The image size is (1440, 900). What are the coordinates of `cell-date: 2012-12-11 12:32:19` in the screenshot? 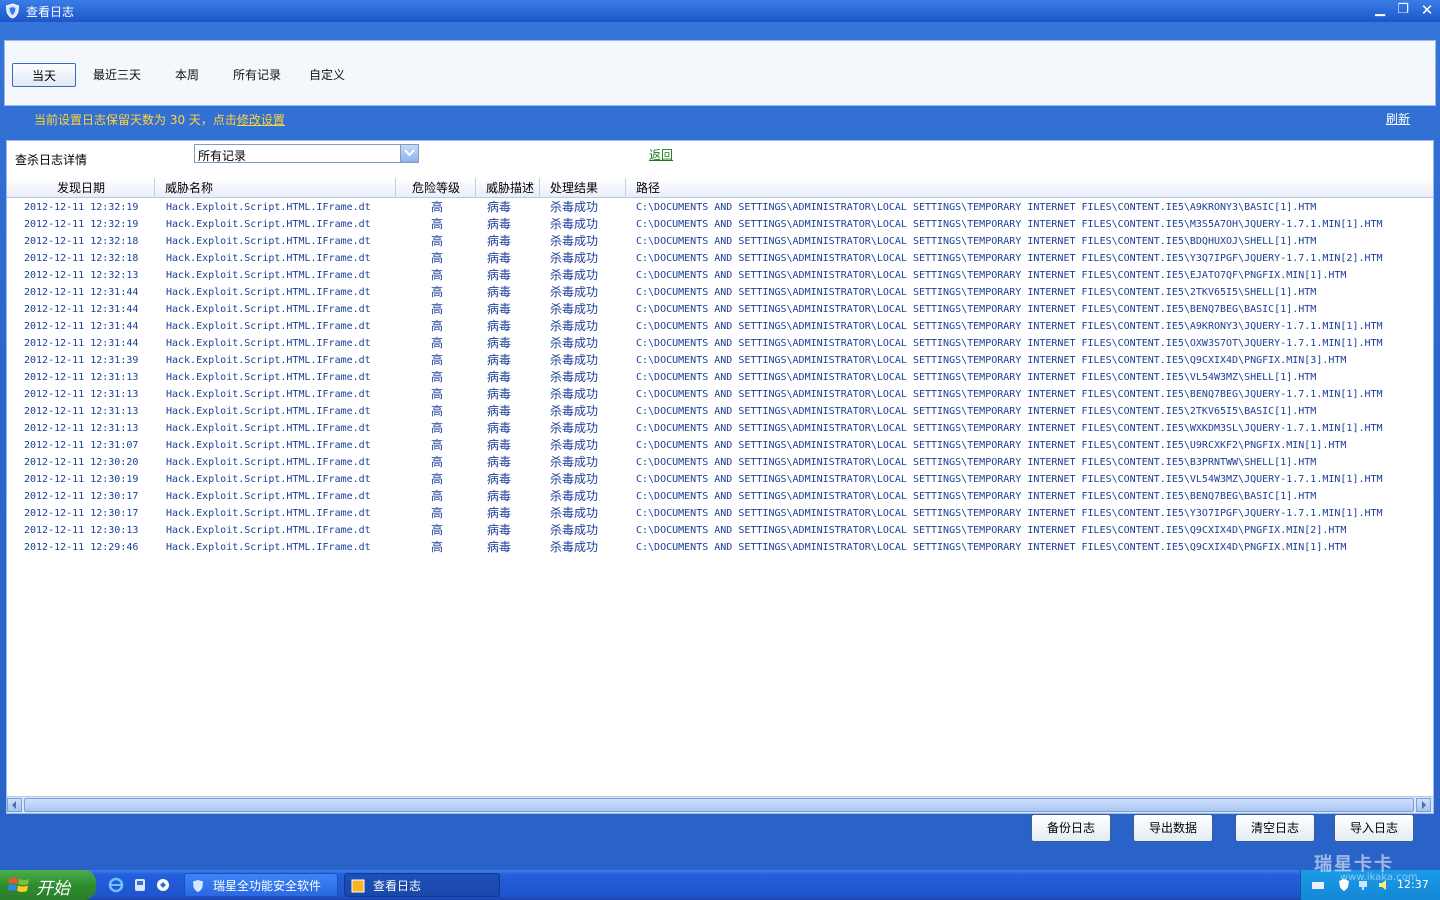 It's located at (81, 207).